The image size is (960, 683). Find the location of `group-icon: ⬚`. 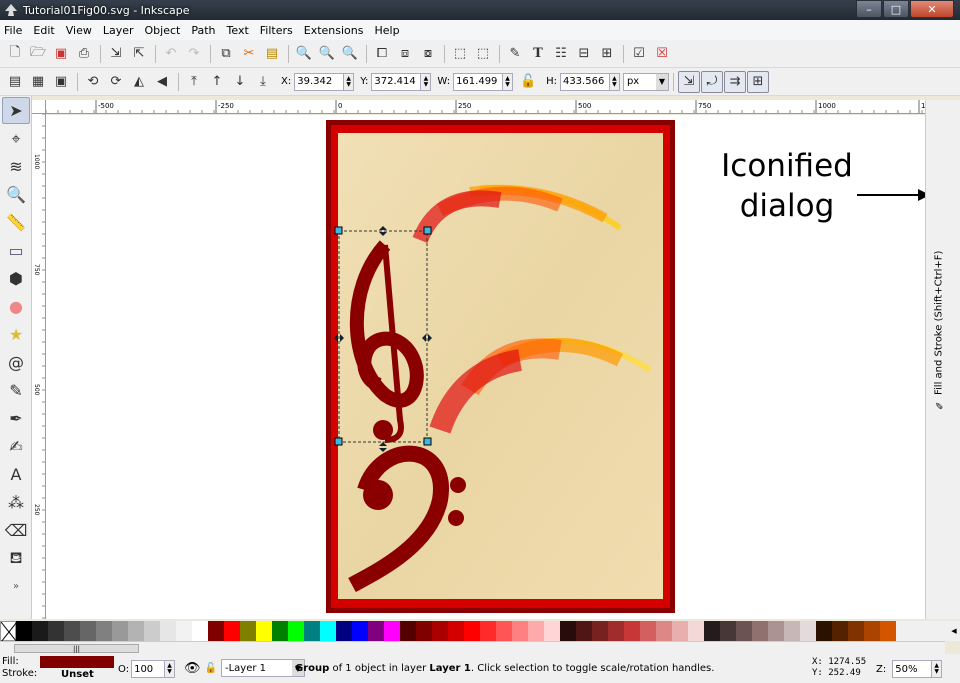

group-icon: ⬚ is located at coordinates (460, 54).